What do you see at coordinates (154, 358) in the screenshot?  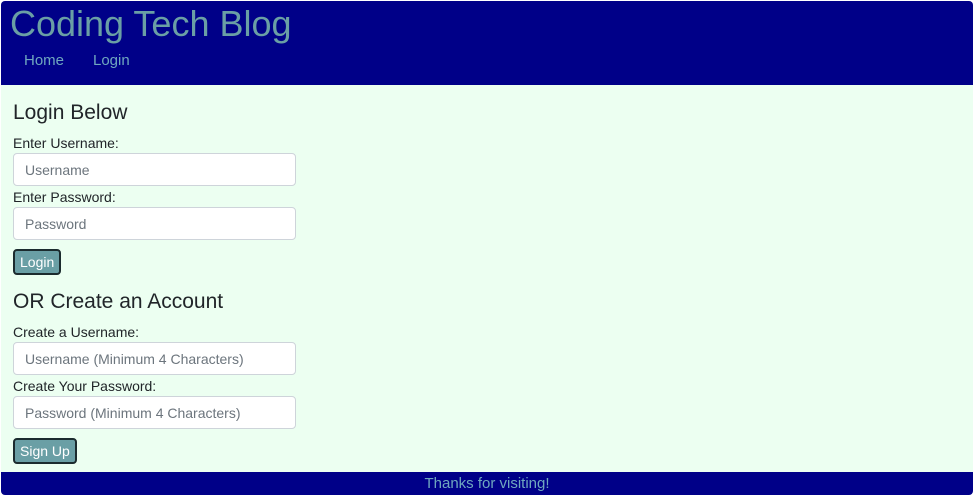 I see `signup-username-input` at bounding box center [154, 358].